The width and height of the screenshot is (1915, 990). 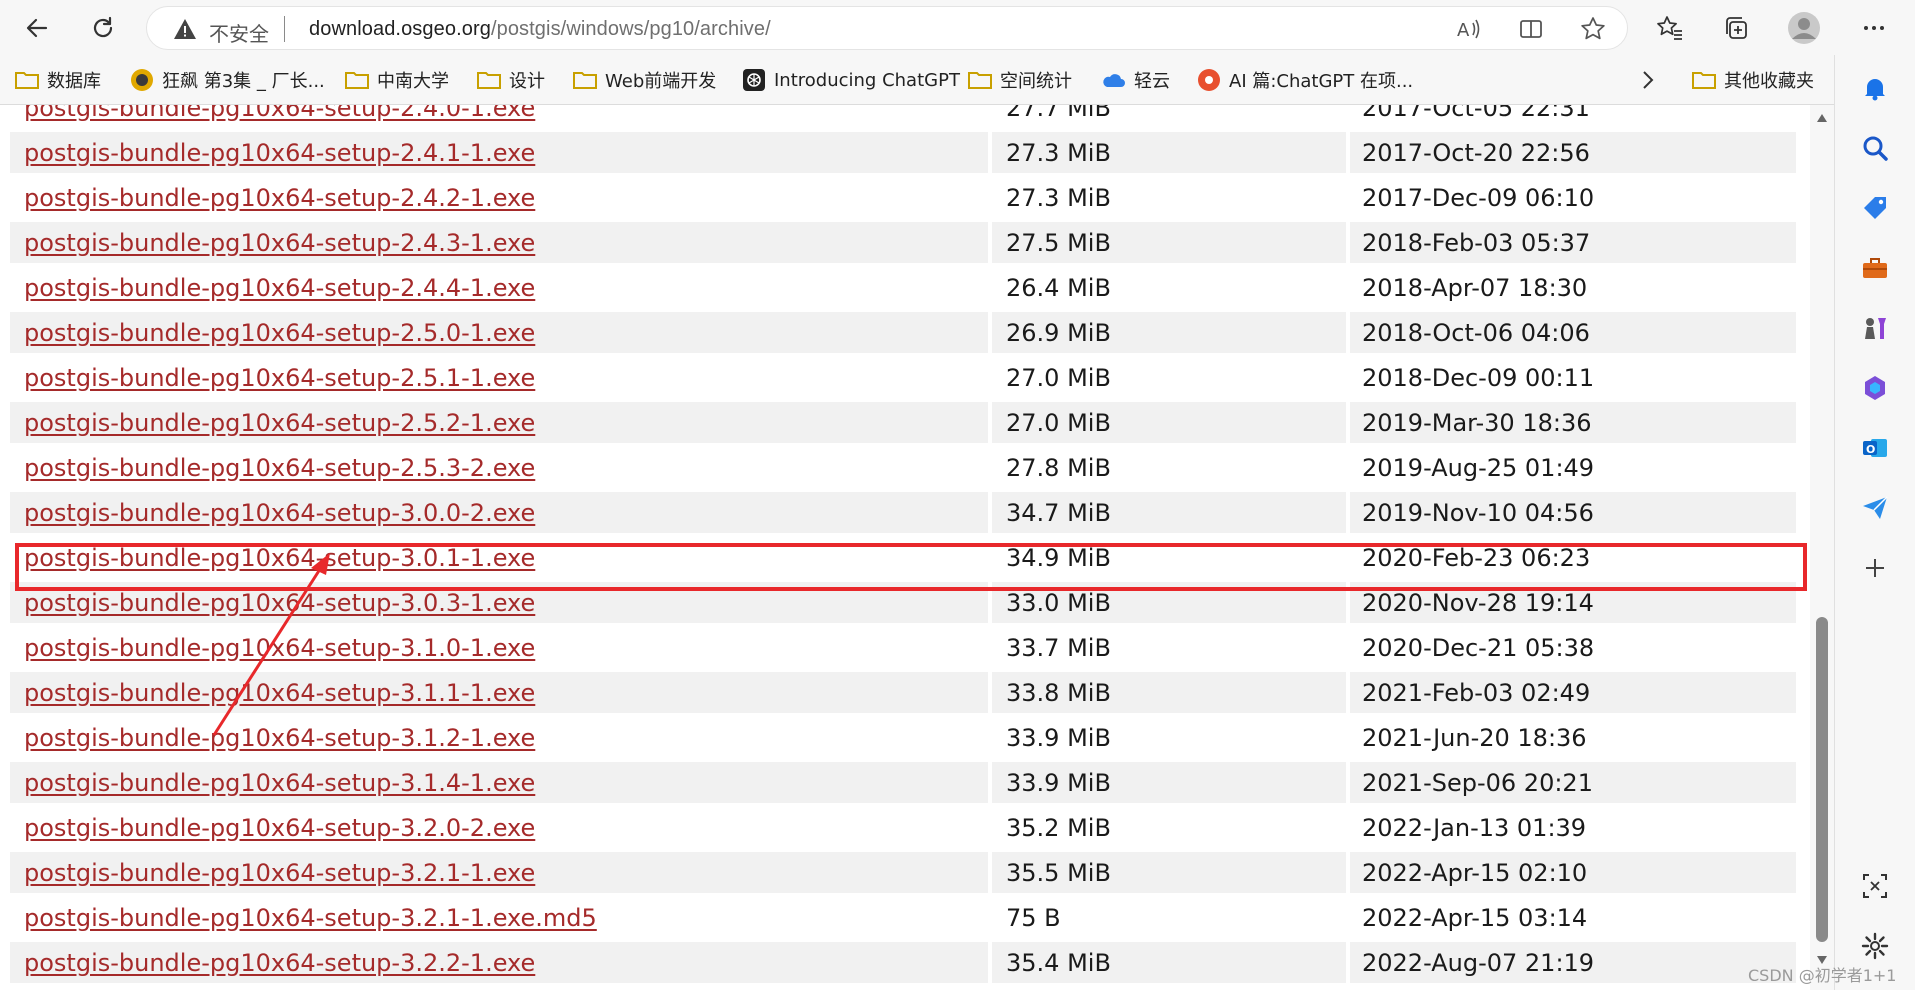 I want to click on bookmarks-overflow-button, so click(x=1648, y=80).